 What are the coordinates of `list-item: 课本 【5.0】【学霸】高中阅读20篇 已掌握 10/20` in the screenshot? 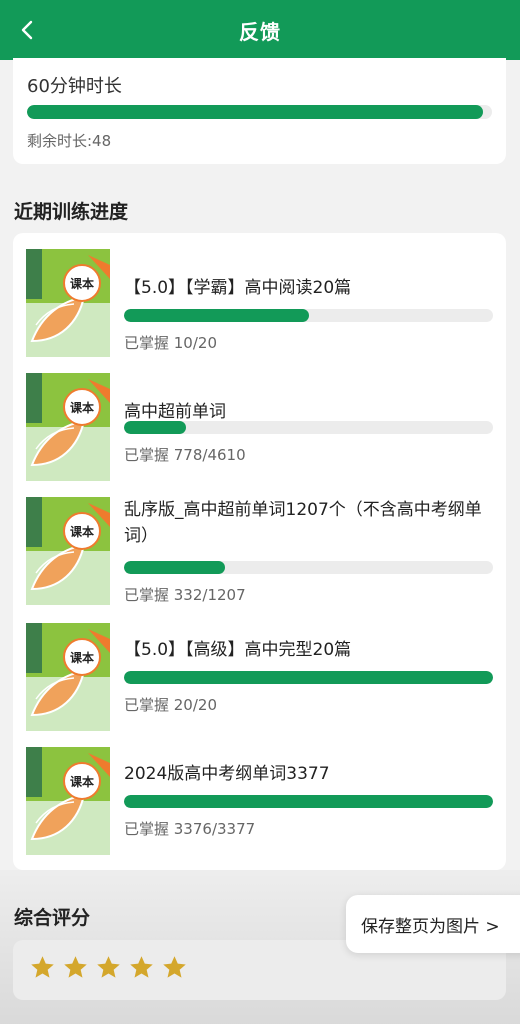 It's located at (259, 307).